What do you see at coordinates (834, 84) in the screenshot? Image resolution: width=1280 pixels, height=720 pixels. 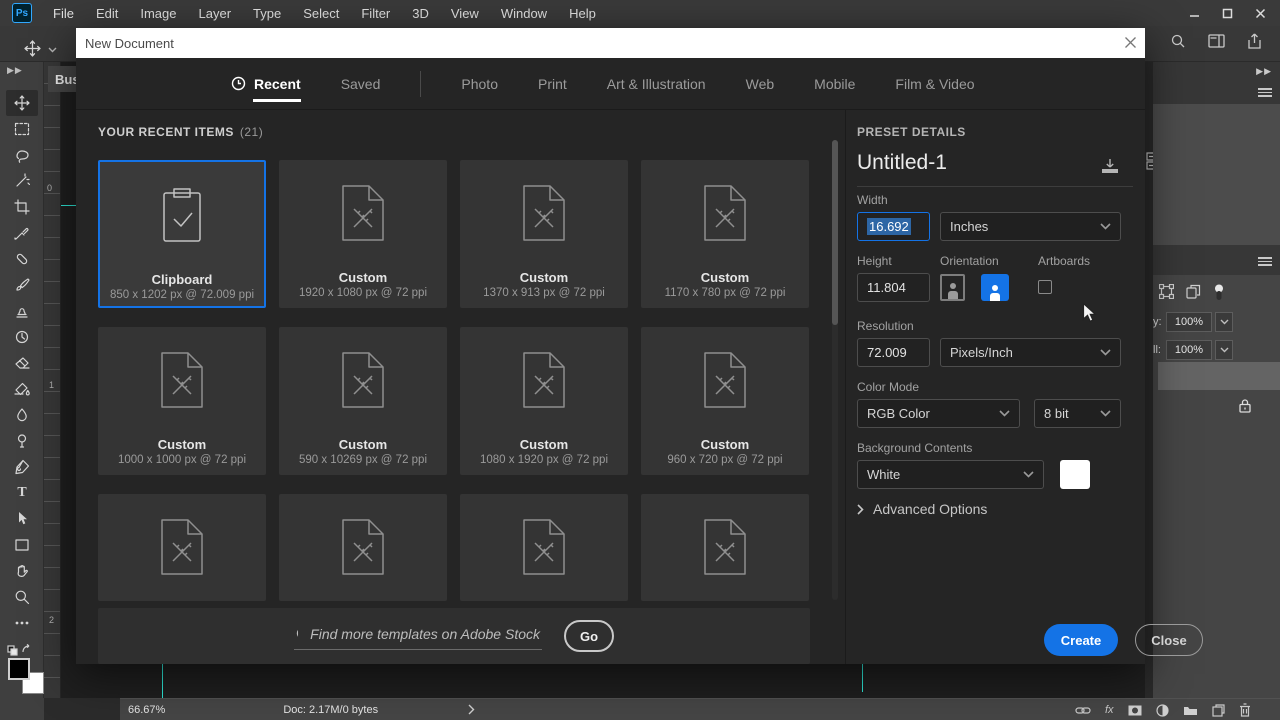 I see `tab-mobile: Mobile` at bounding box center [834, 84].